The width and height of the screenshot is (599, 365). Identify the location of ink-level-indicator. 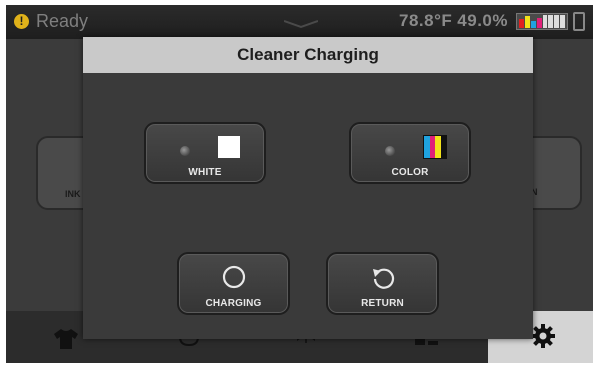
(542, 21).